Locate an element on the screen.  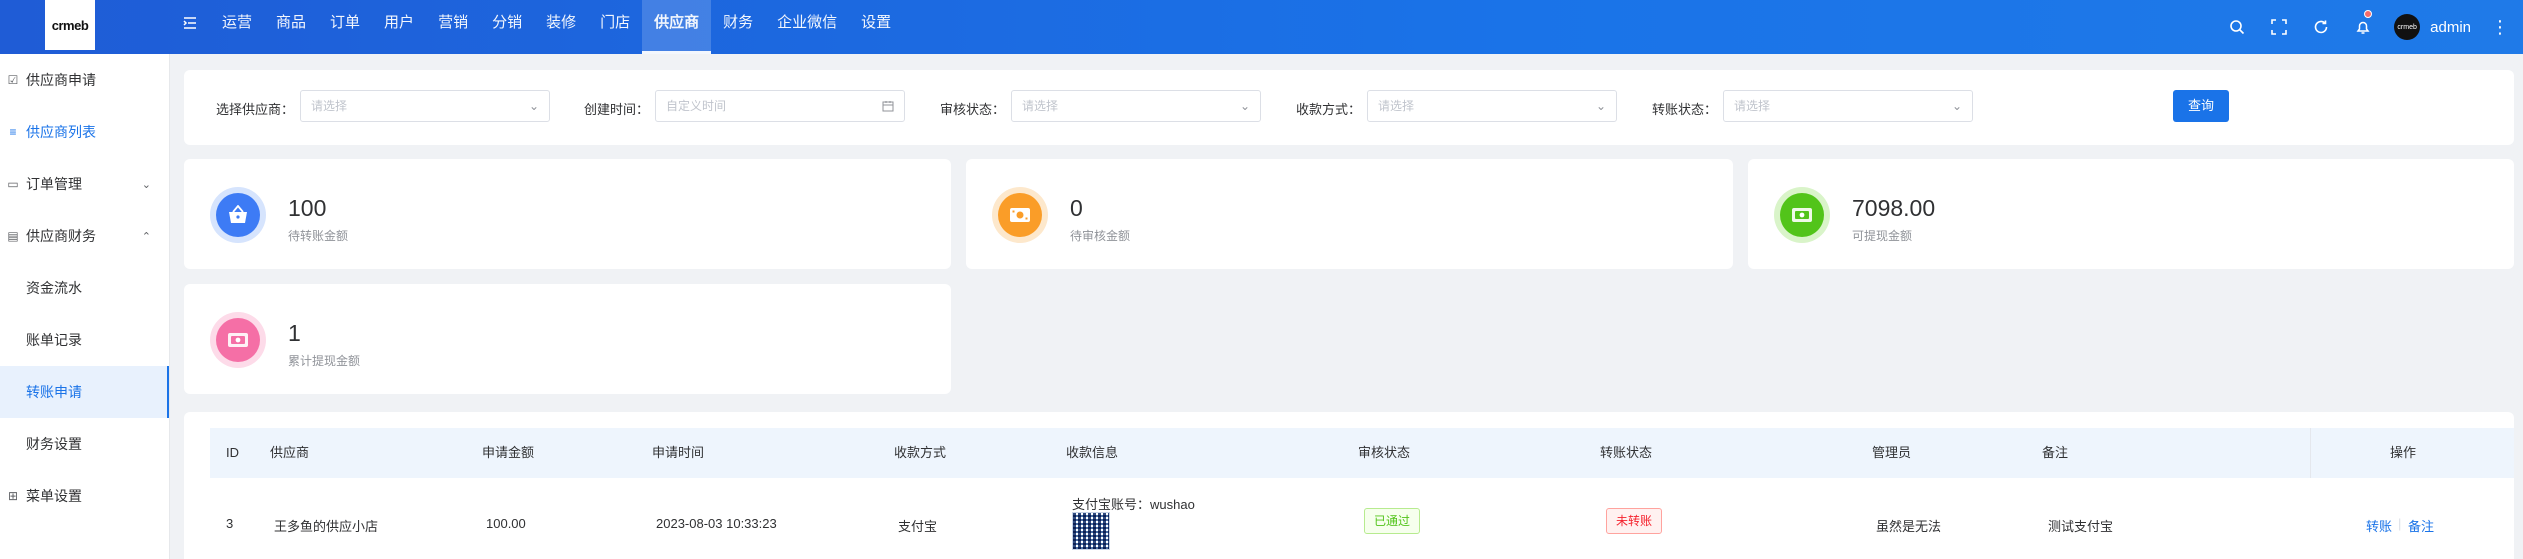
logo-text: crmeb is located at coordinates (70, 25).